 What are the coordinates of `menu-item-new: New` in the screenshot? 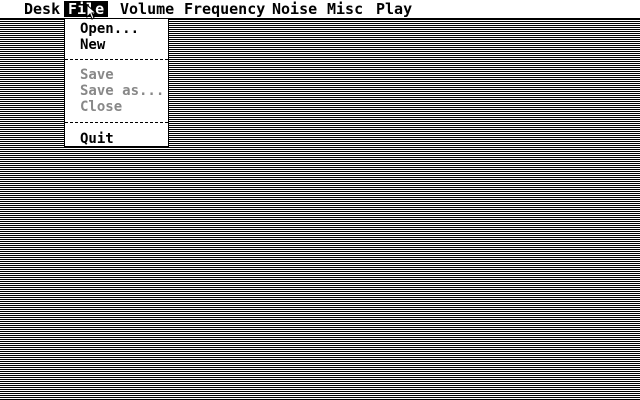 It's located at (92, 45).